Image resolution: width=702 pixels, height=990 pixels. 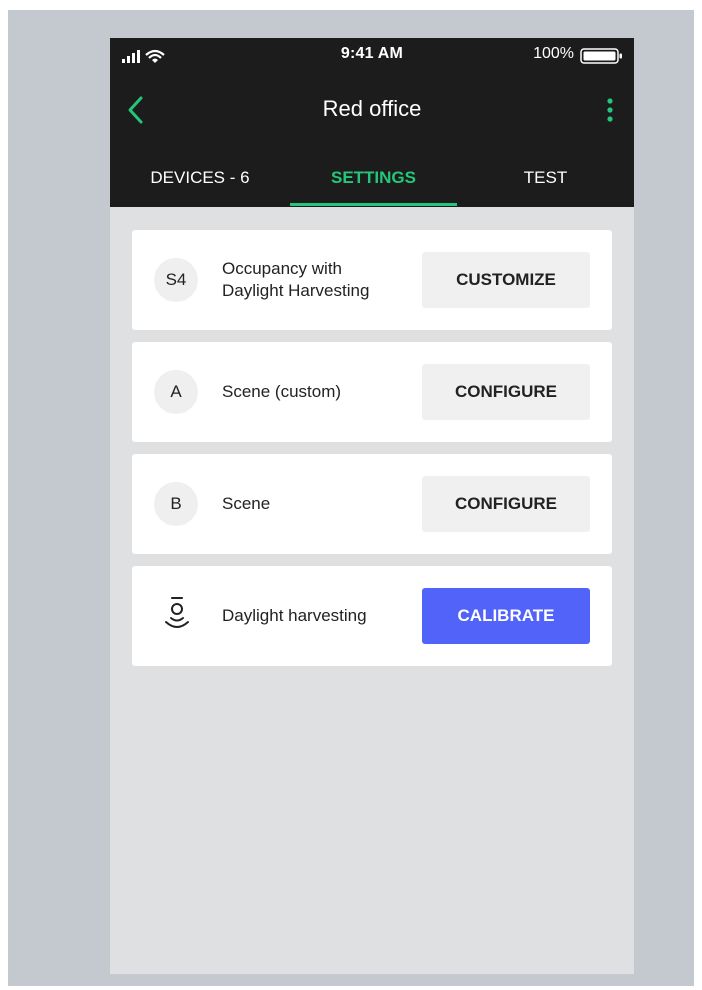 I want to click on page-title: Red office, so click(x=372, y=108).